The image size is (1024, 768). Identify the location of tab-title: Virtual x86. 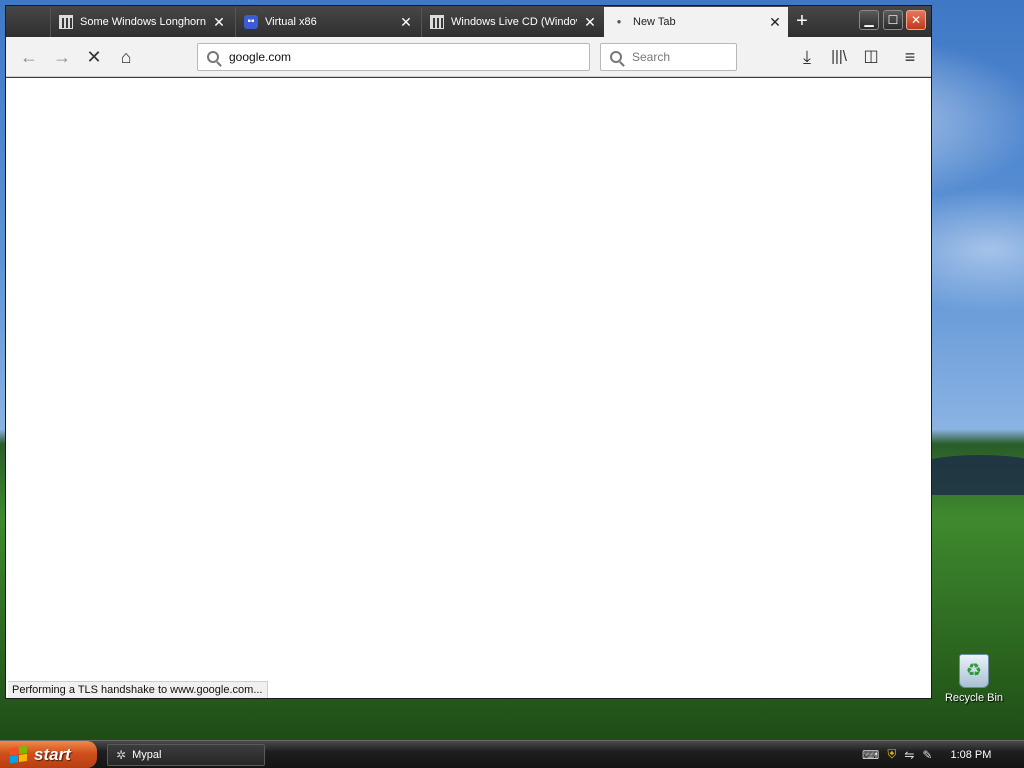
(291, 22).